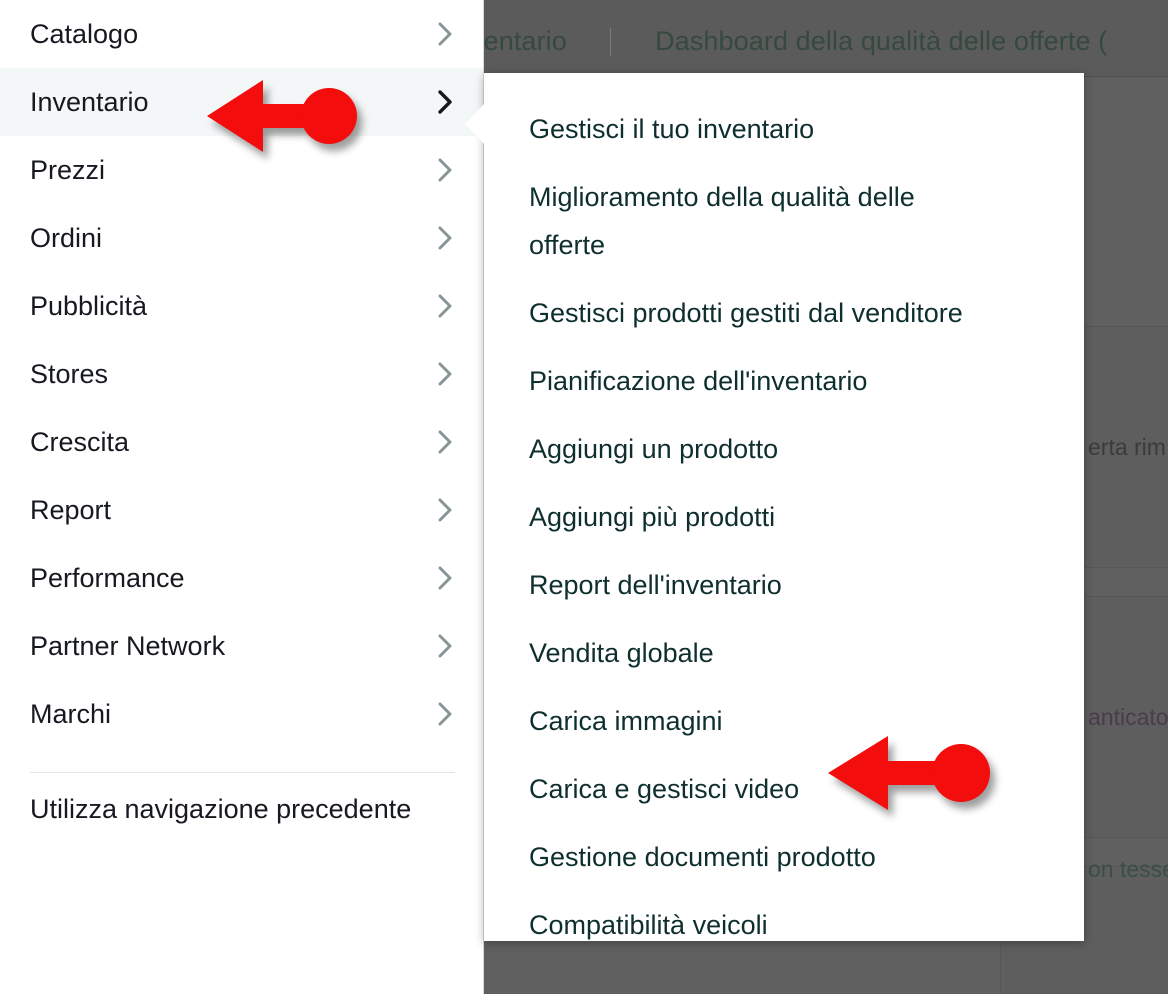 The image size is (1168, 994). What do you see at coordinates (221, 808) in the screenshot?
I see `sidebar-footer-label: Utilizza navigazione precedente` at bounding box center [221, 808].